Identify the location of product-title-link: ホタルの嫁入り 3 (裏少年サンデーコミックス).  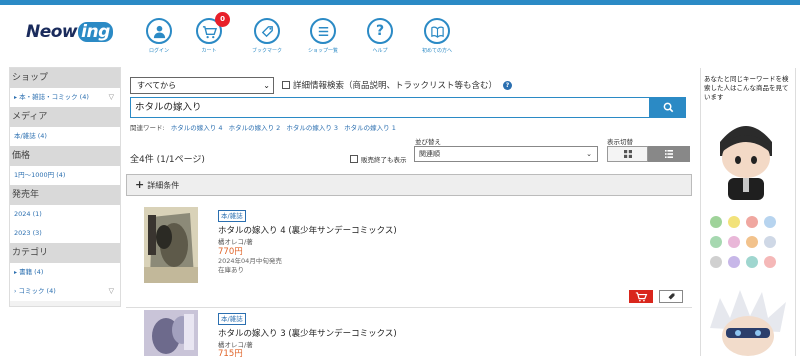
(307, 333).